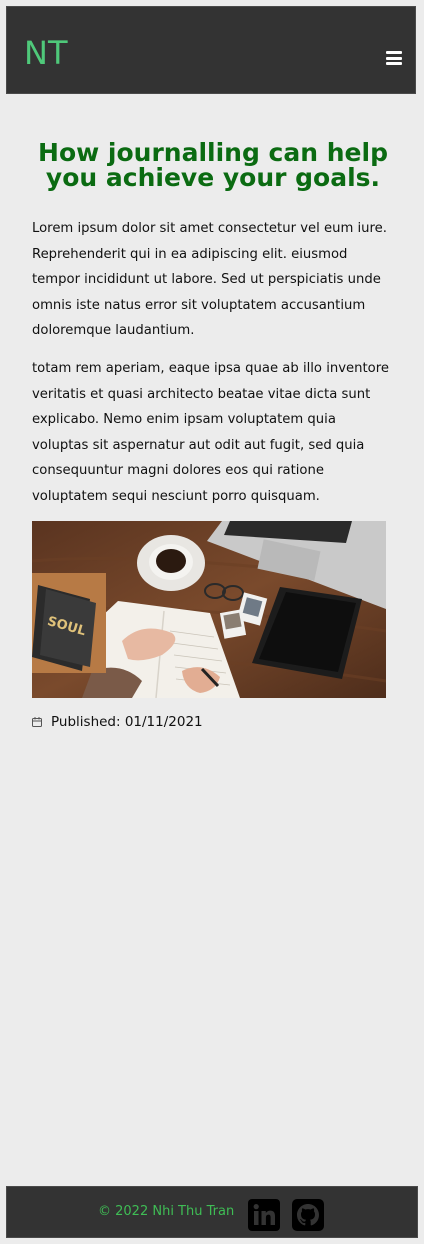 The image size is (424, 1244). Describe the element at coordinates (127, 722) in the screenshot. I see `published-text: Published: 01/11/2021` at that location.